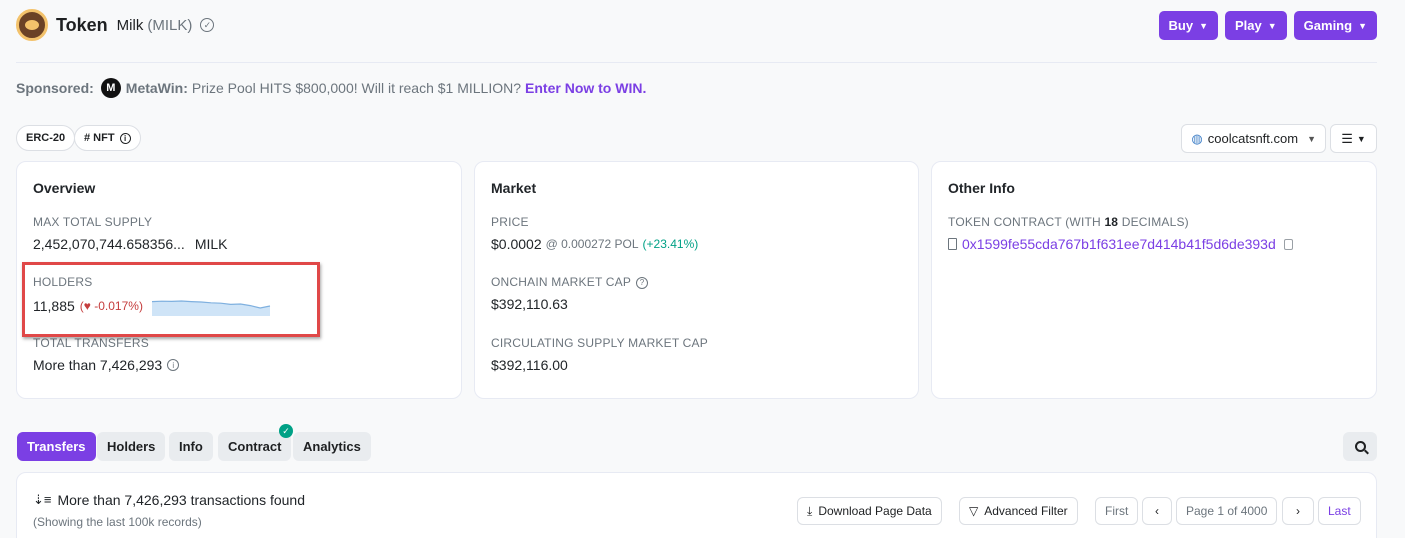  I want to click on filter-icon: ▽, so click(974, 511).